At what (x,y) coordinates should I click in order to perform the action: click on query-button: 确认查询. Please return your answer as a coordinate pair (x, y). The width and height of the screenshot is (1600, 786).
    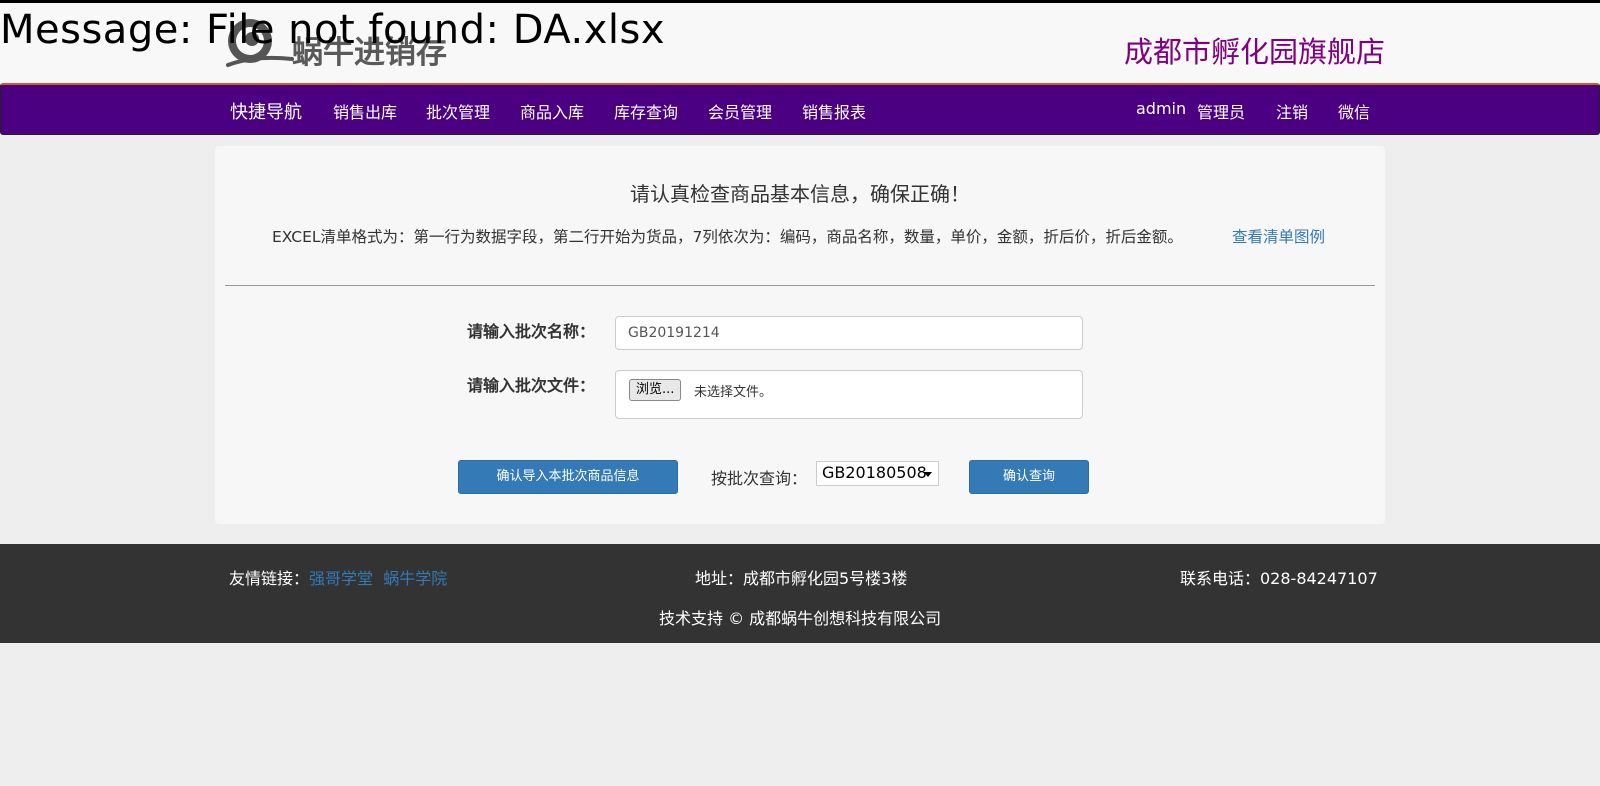
    Looking at the image, I should click on (1029, 477).